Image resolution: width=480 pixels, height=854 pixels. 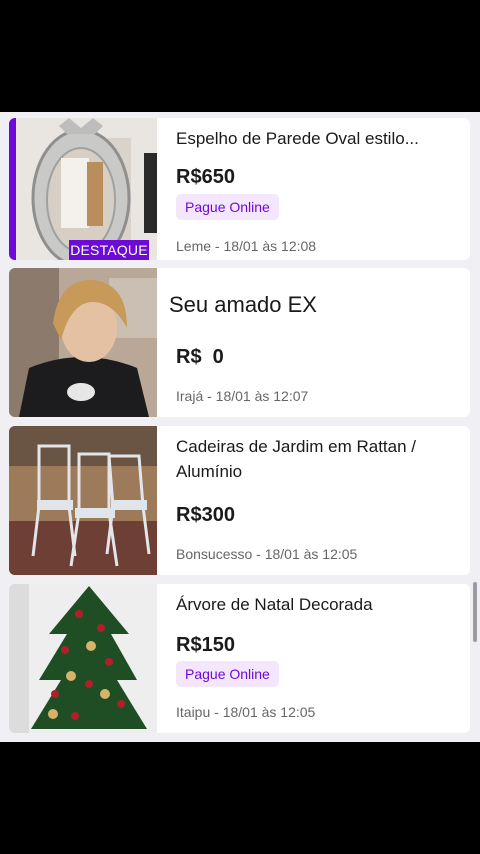 I want to click on listing-location-time: Itaipu - 18/01 às 12:05, so click(x=246, y=712).